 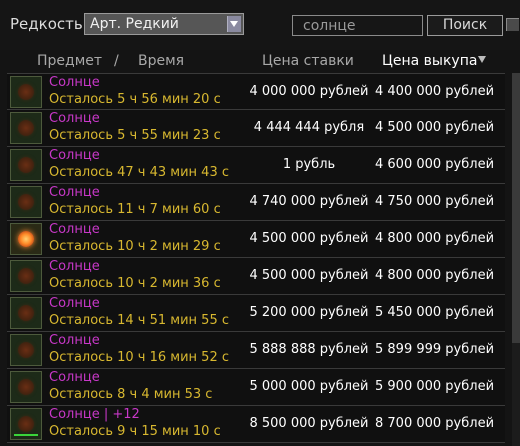 I want to click on lot-time-left: Осталось 47 ч 43 мин 43 с, so click(x=139, y=172).